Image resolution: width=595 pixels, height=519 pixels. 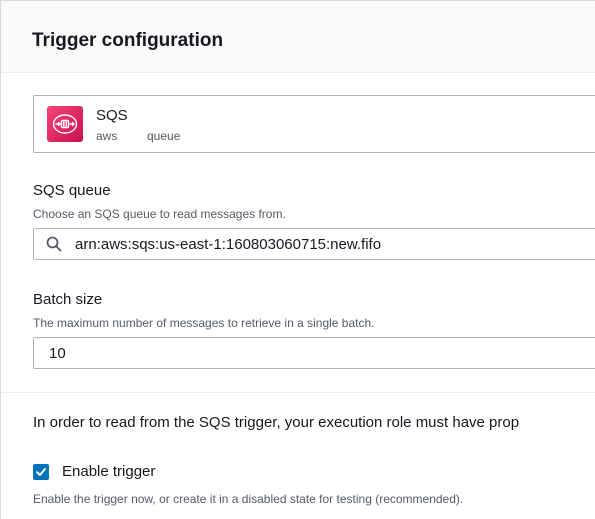 I want to click on sqs-service-icon, so click(x=65, y=124).